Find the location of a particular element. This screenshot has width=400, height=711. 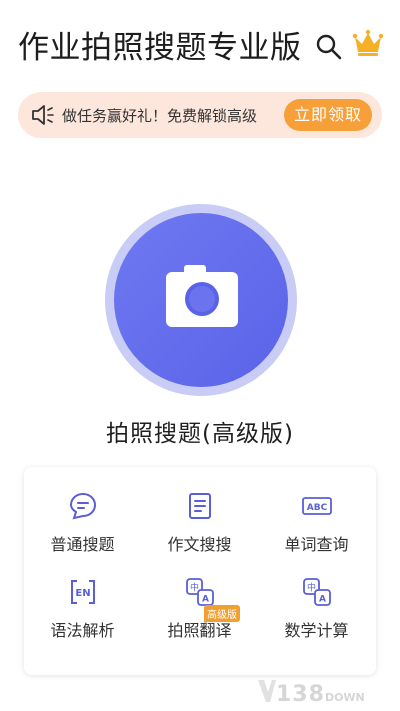

speaker-icon is located at coordinates (43, 115).